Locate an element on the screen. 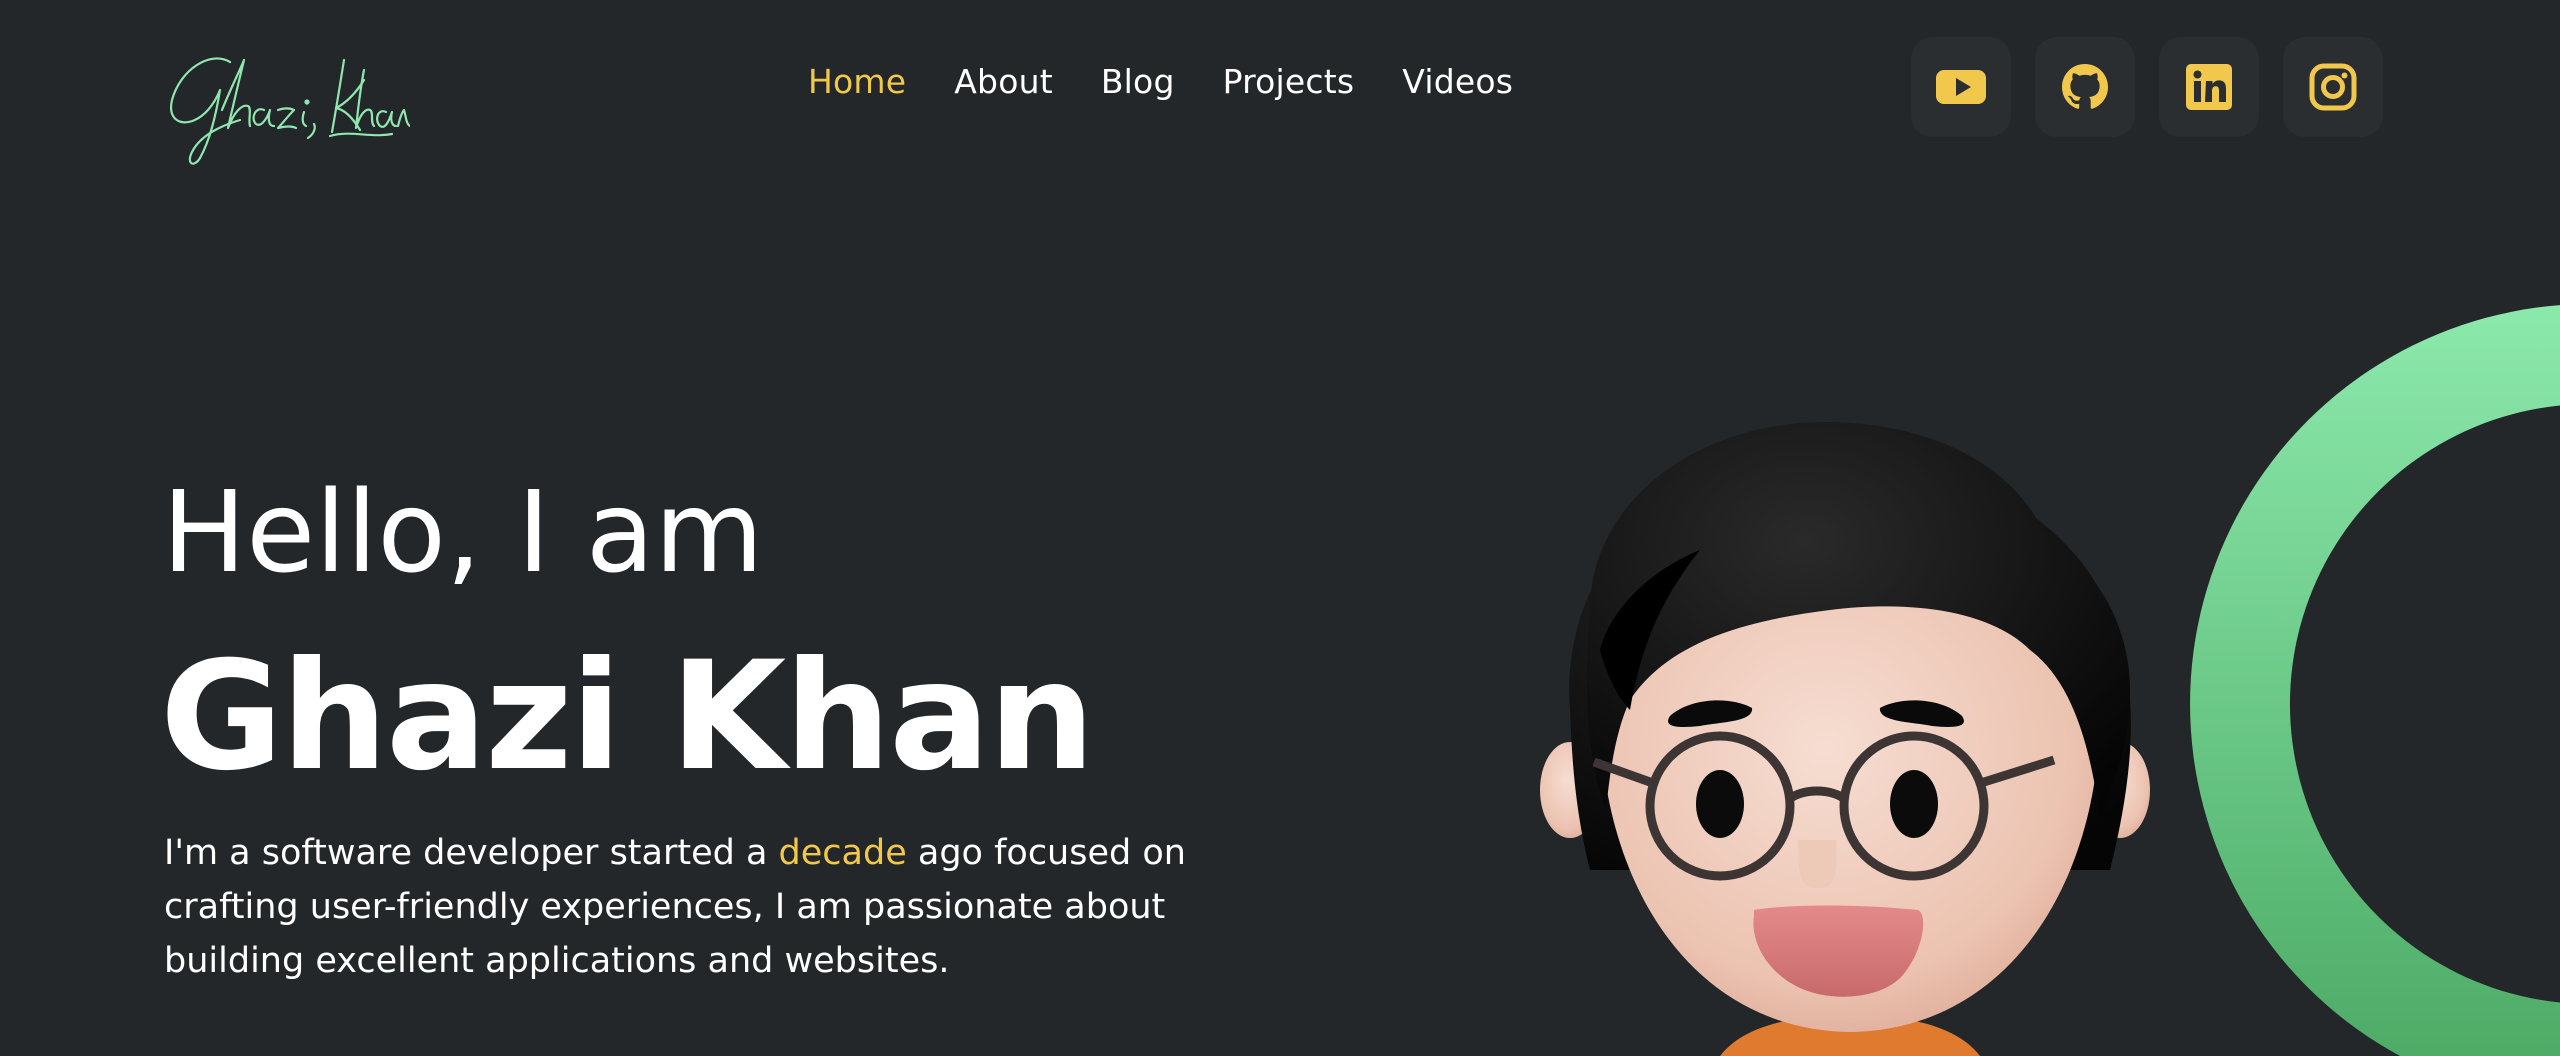 This screenshot has height=1056, width=2560. site-logo is located at coordinates (286, 105).